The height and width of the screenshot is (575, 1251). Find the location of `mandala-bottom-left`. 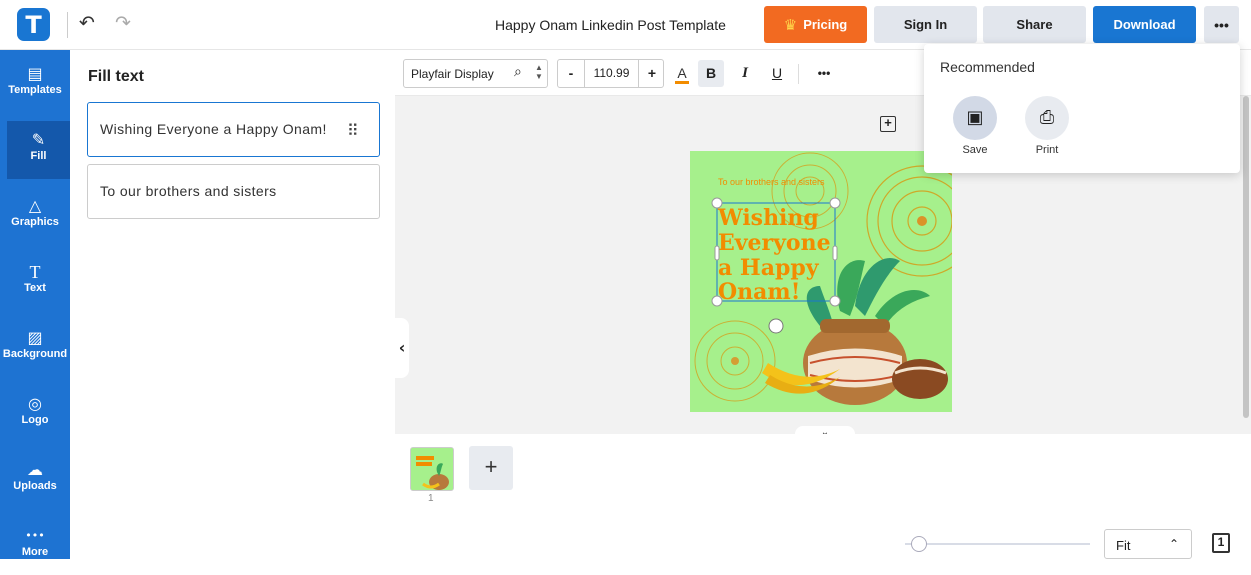

mandala-bottom-left is located at coordinates (735, 361).